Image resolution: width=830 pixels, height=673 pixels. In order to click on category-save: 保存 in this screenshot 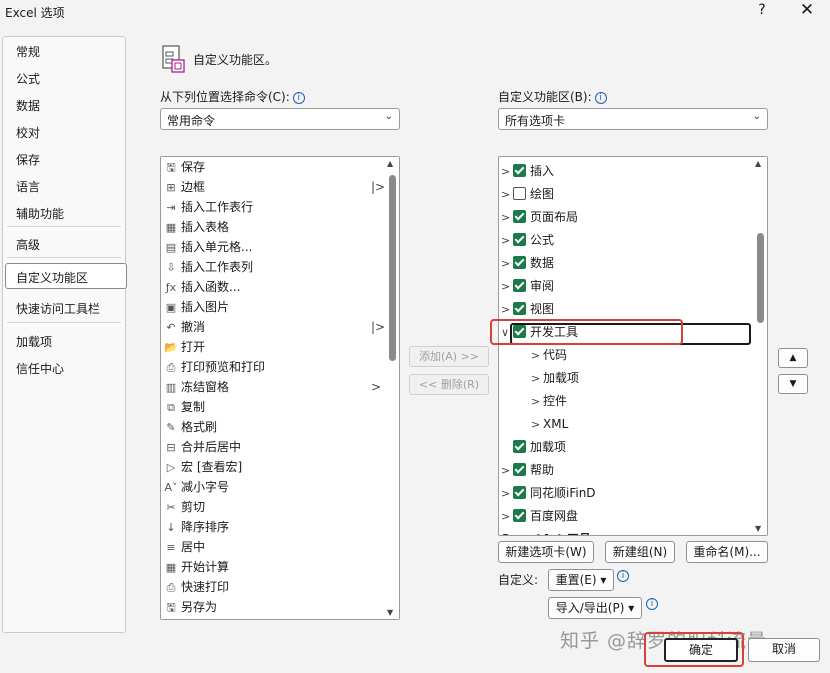, I will do `click(28, 159)`.